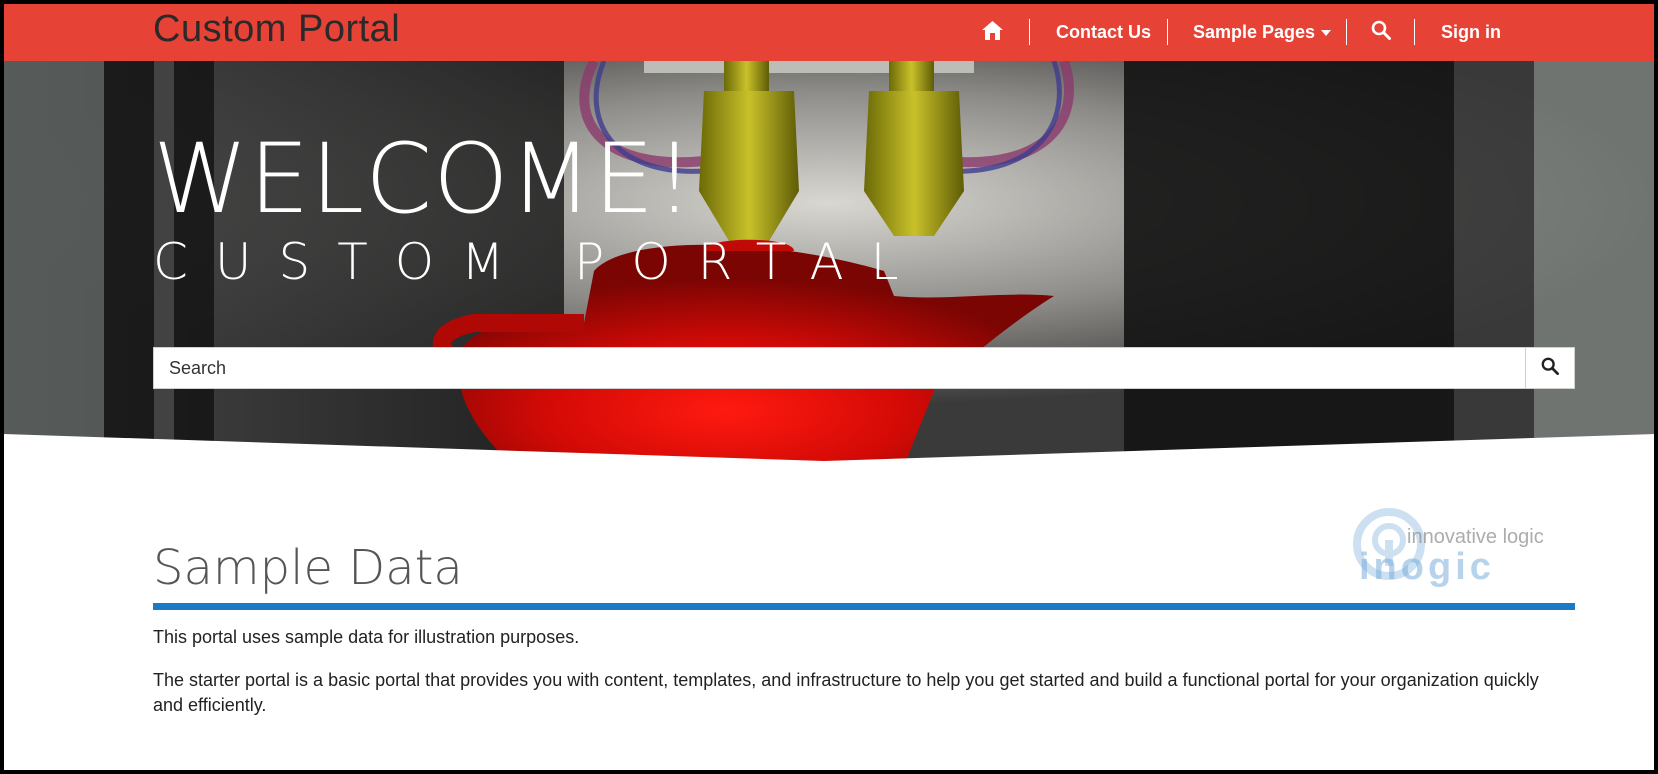 The width and height of the screenshot is (1658, 774). I want to click on section-title: Sample Data, so click(308, 568).